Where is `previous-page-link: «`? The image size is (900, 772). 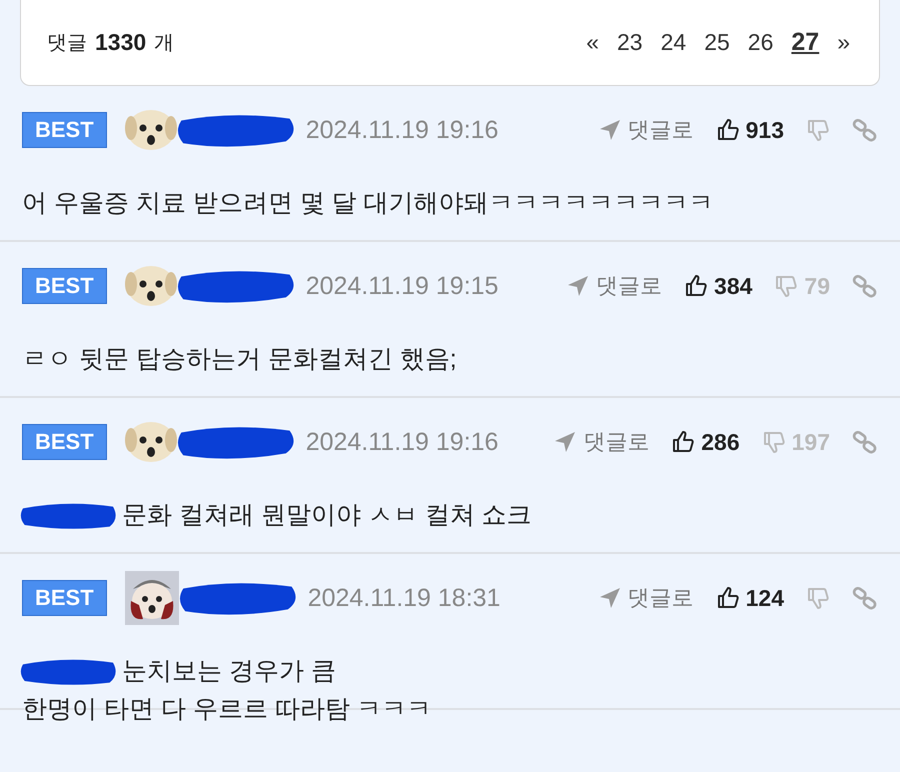
previous-page-link: « is located at coordinates (592, 42).